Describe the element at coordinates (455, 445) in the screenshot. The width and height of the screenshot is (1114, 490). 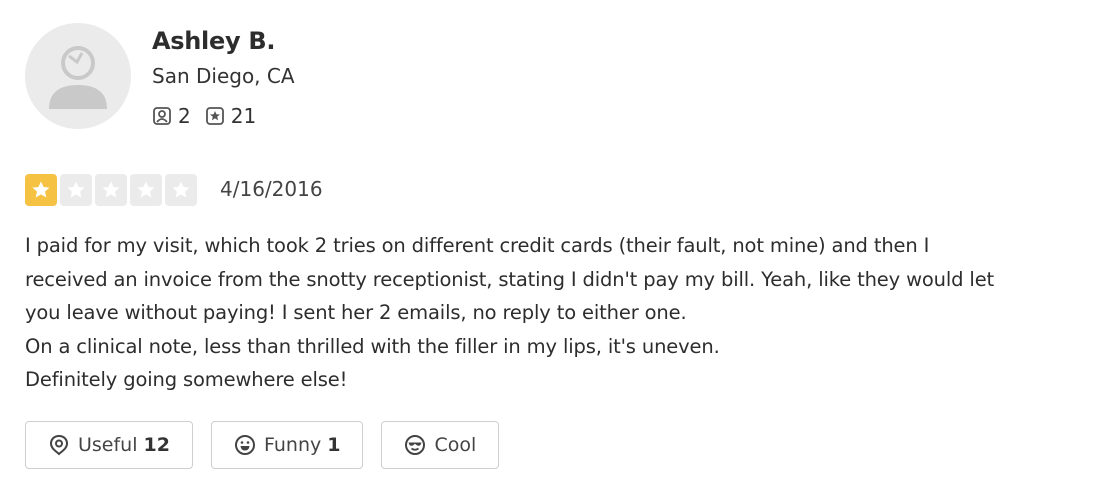
I see `cool-label: Cool` at that location.